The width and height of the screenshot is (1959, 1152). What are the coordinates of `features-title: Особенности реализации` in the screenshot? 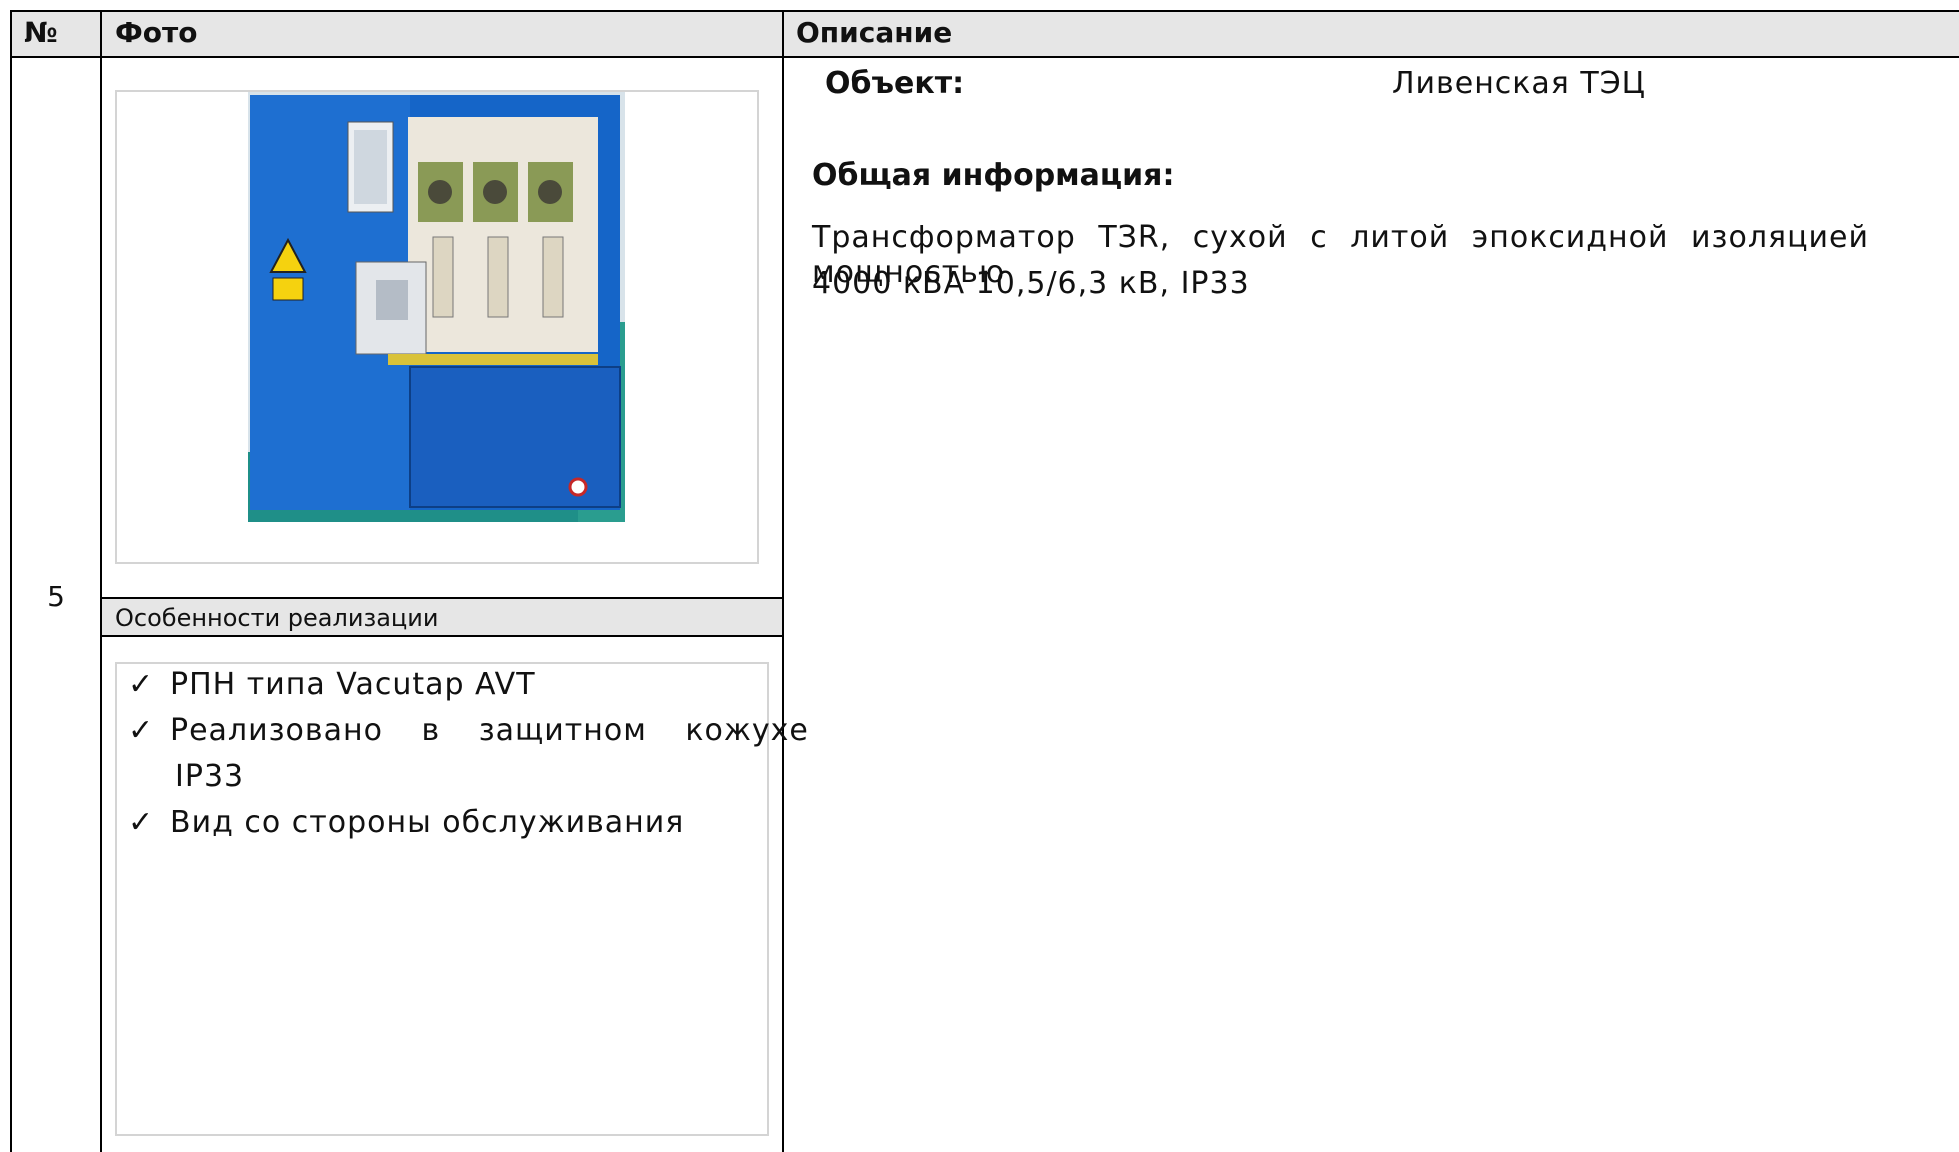 It's located at (277, 618).